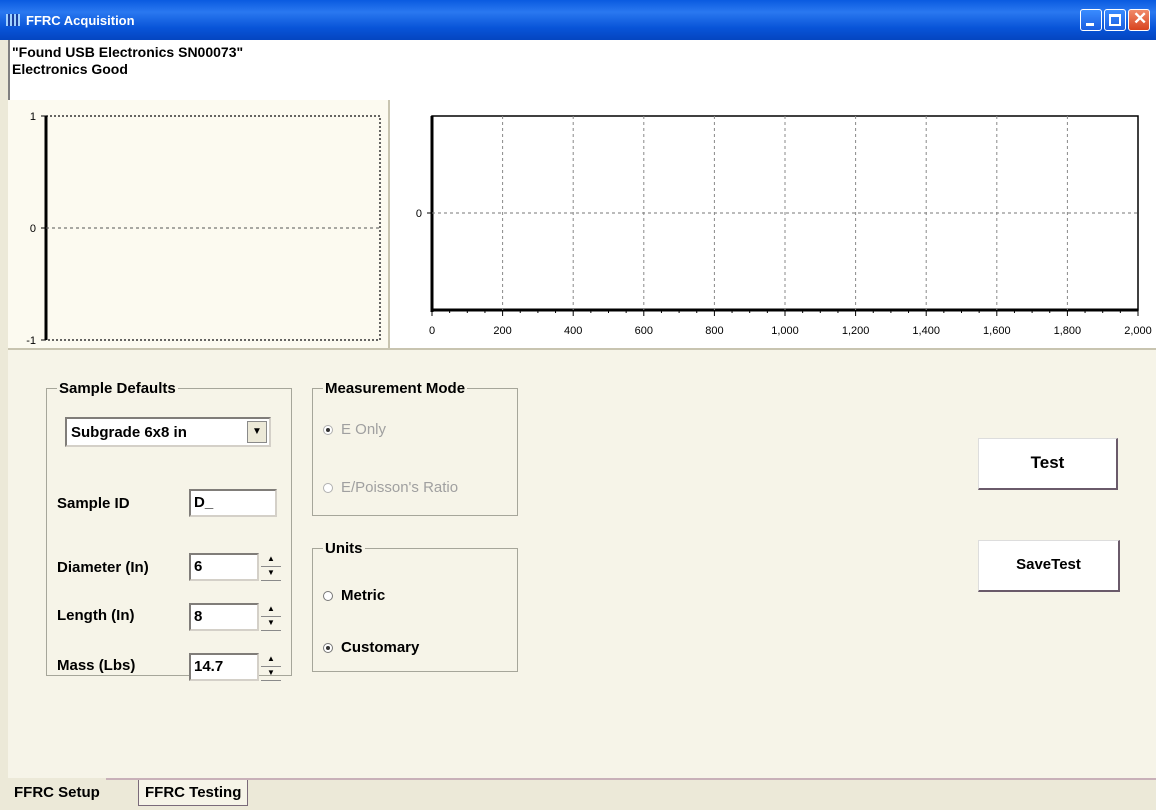 The width and height of the screenshot is (1156, 810). What do you see at coordinates (257, 432) in the screenshot?
I see `chevron-down-icon: ▼` at bounding box center [257, 432].